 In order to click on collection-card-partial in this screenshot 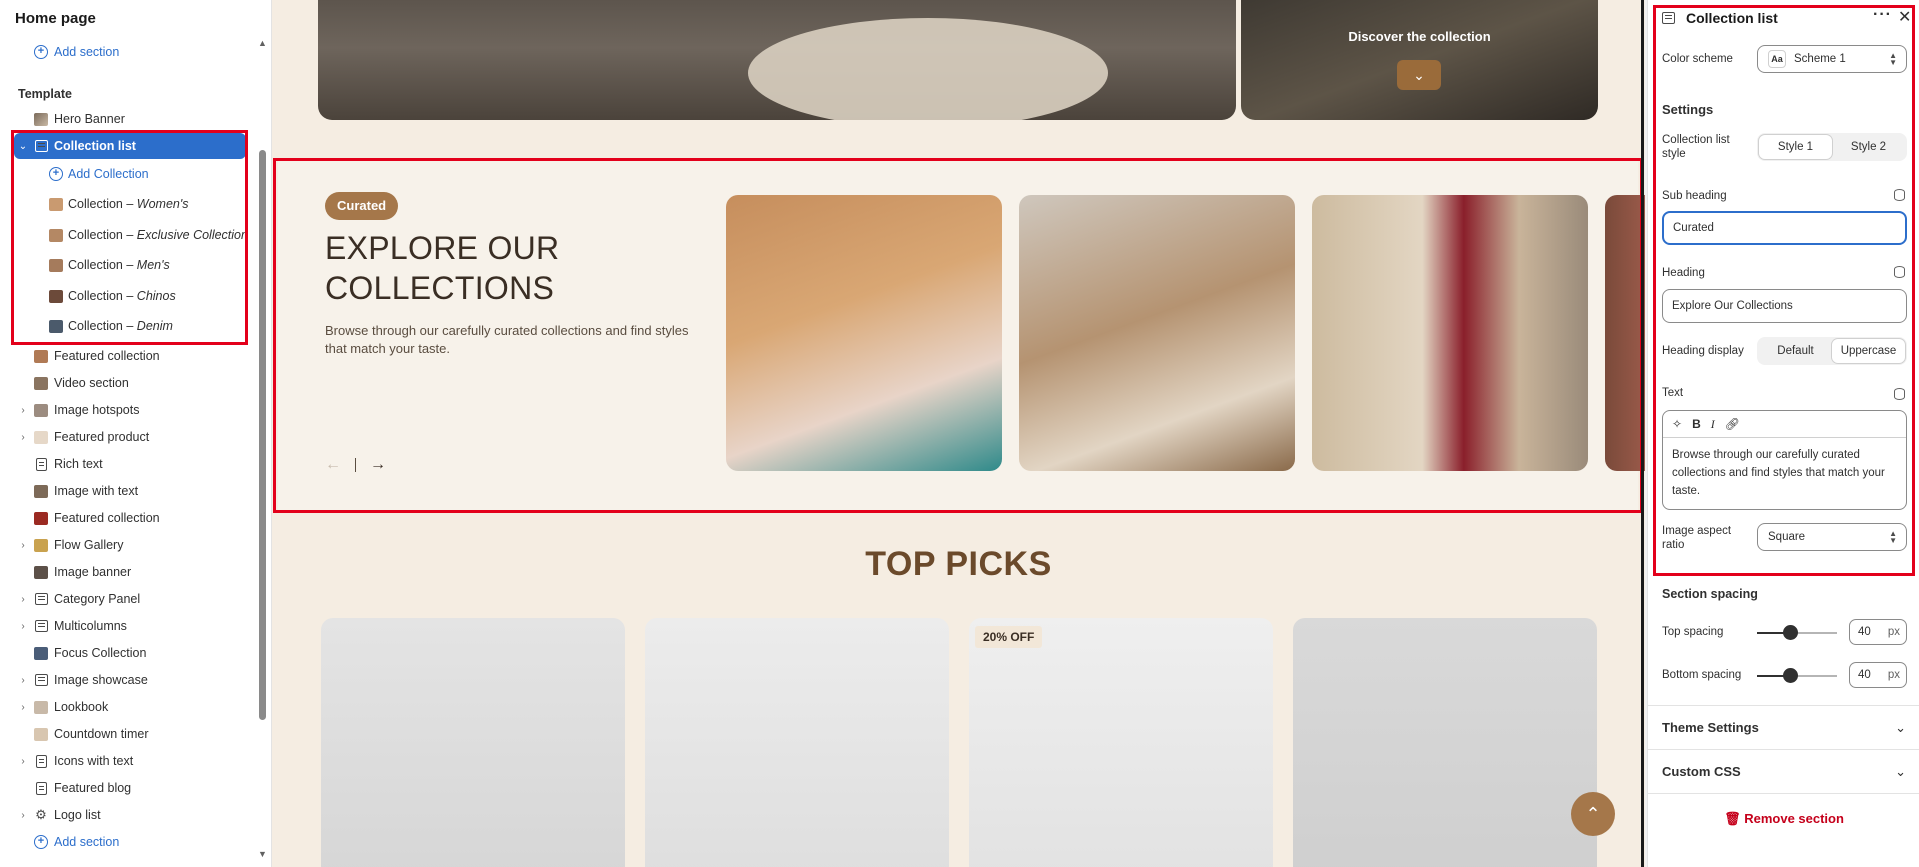, I will do `click(1625, 333)`.